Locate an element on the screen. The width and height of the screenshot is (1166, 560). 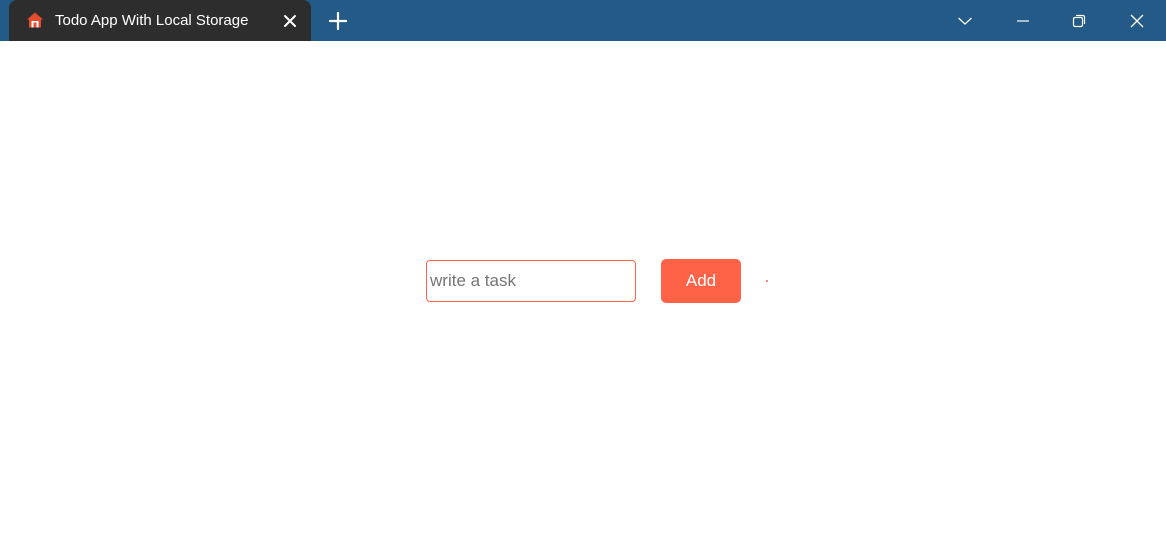
close-window-button is located at coordinates (1137, 20).